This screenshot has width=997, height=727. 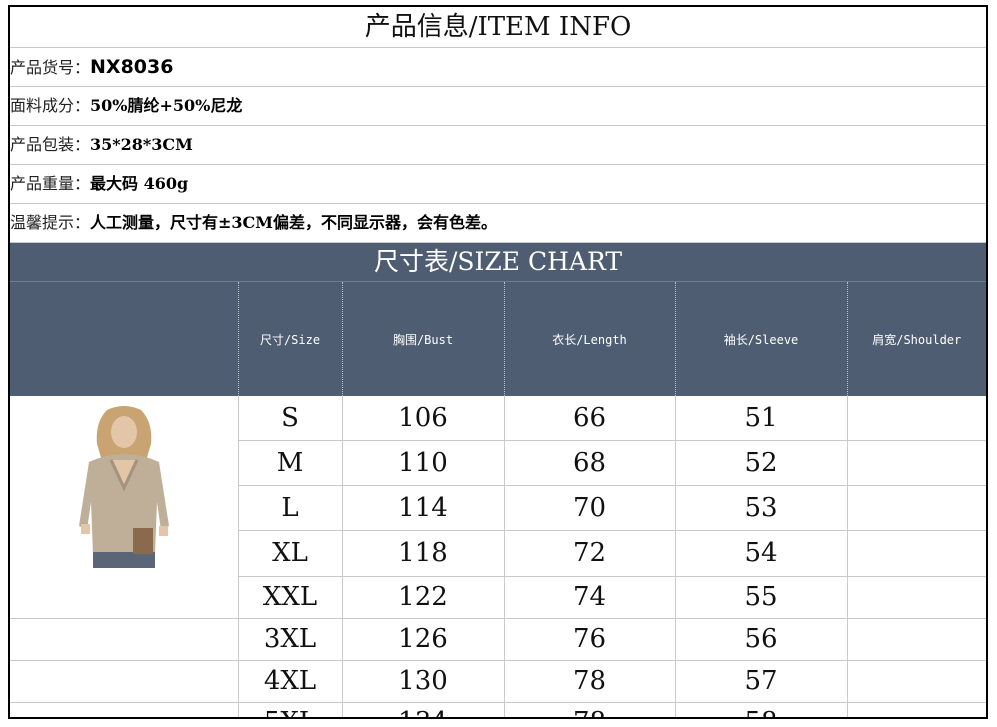 I want to click on table-row: 3XL 126 76 56, so click(x=498, y=639).